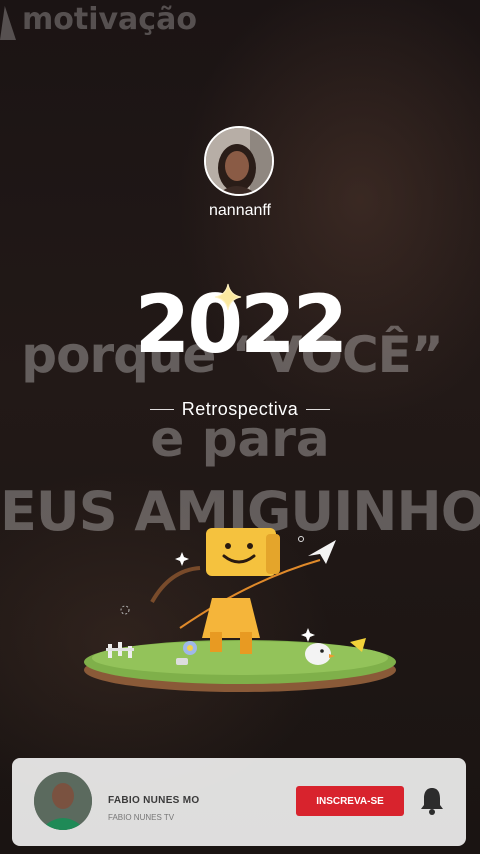  I want to click on recap-illustration, so click(240, 610).